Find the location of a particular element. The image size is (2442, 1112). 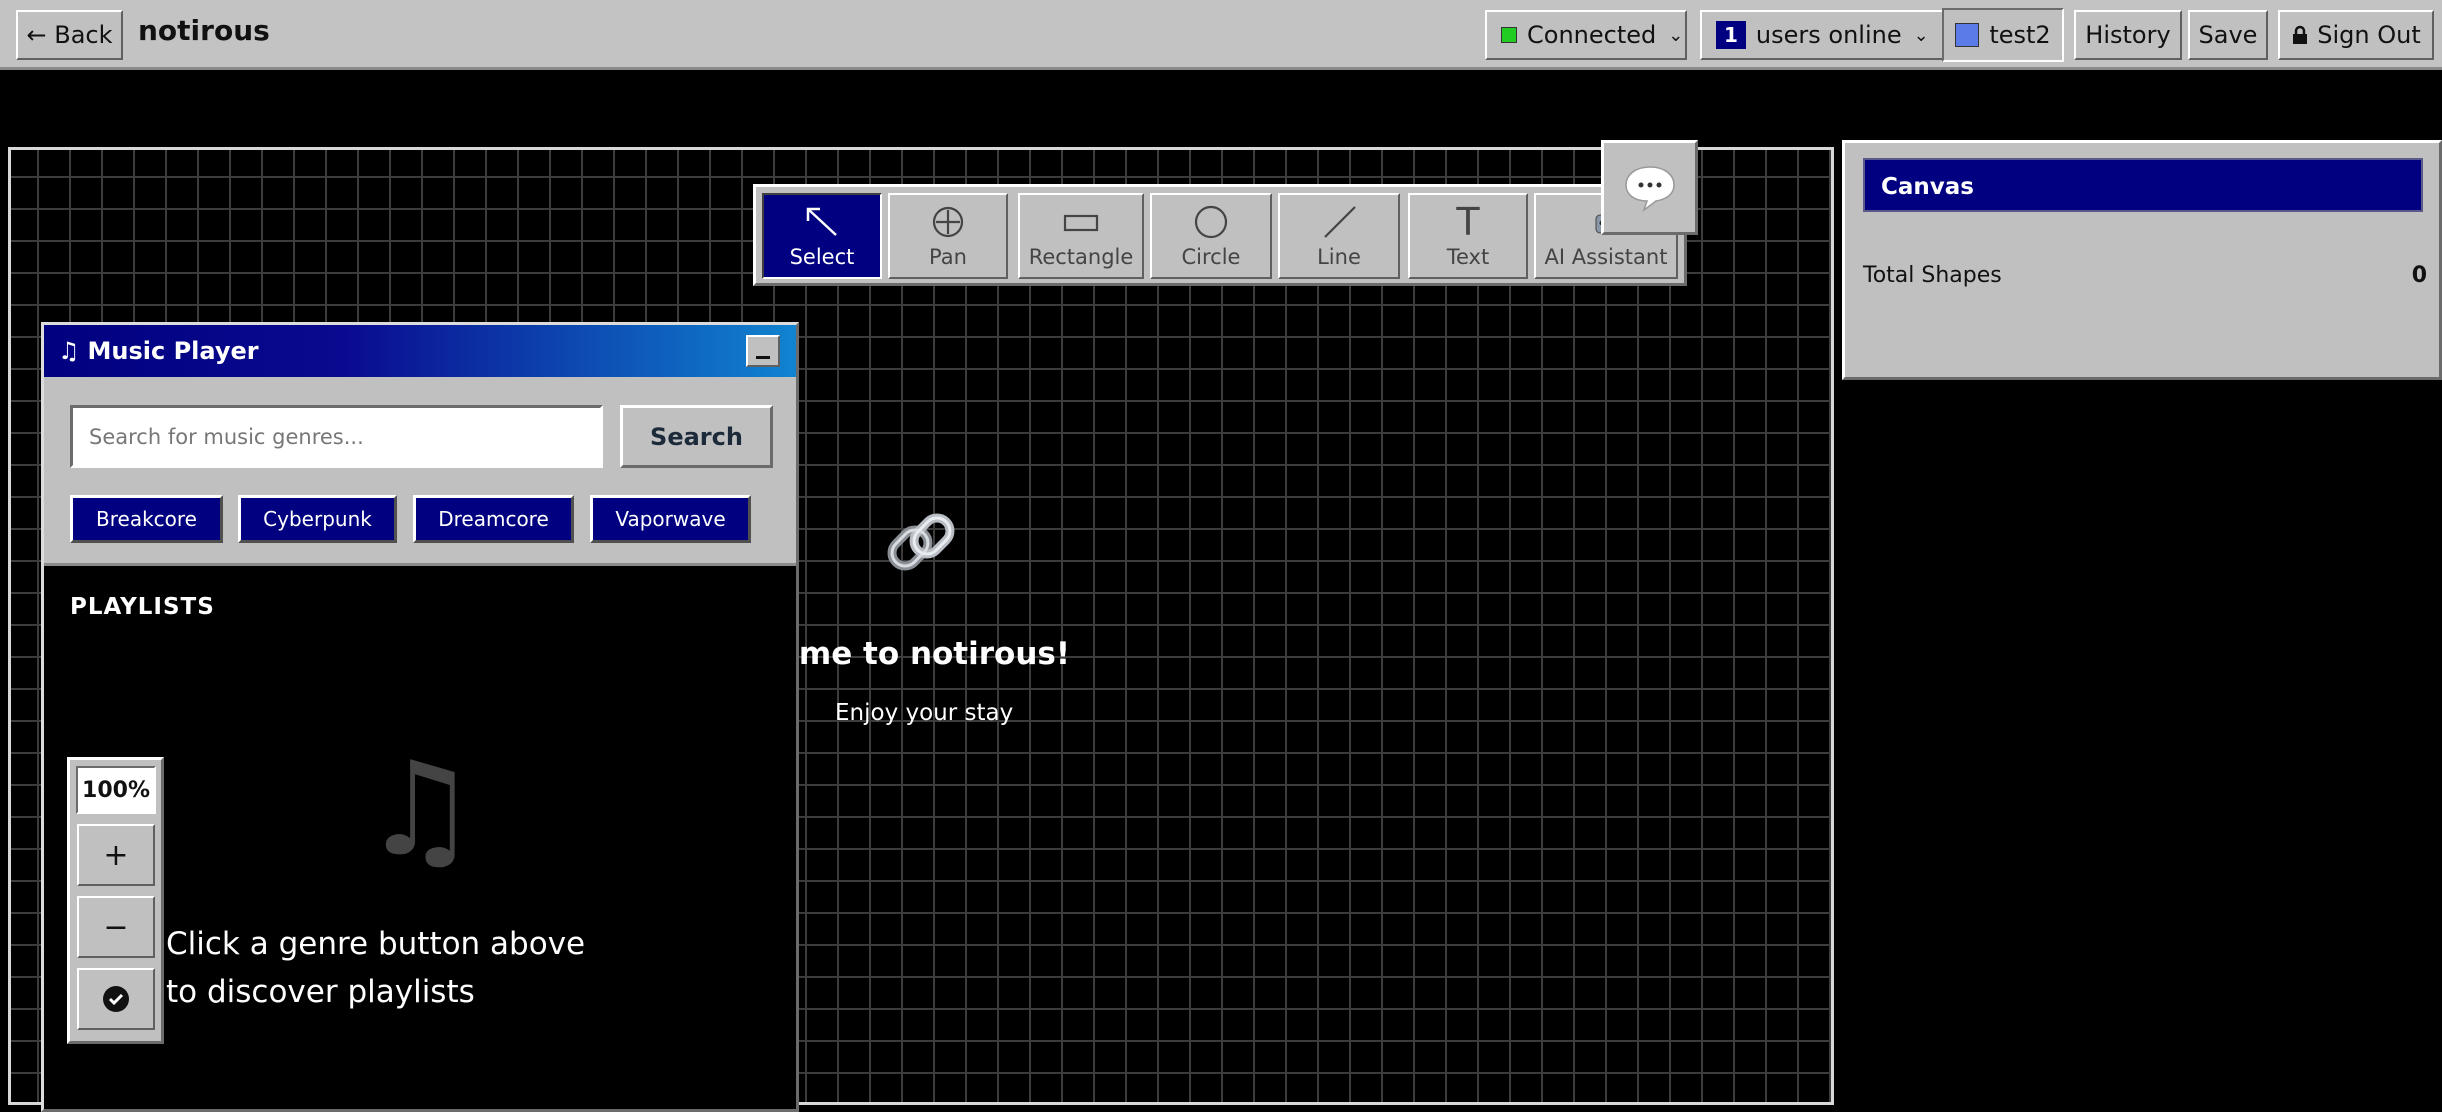

playlists-heading: PLAYLISTS is located at coordinates (142, 607).